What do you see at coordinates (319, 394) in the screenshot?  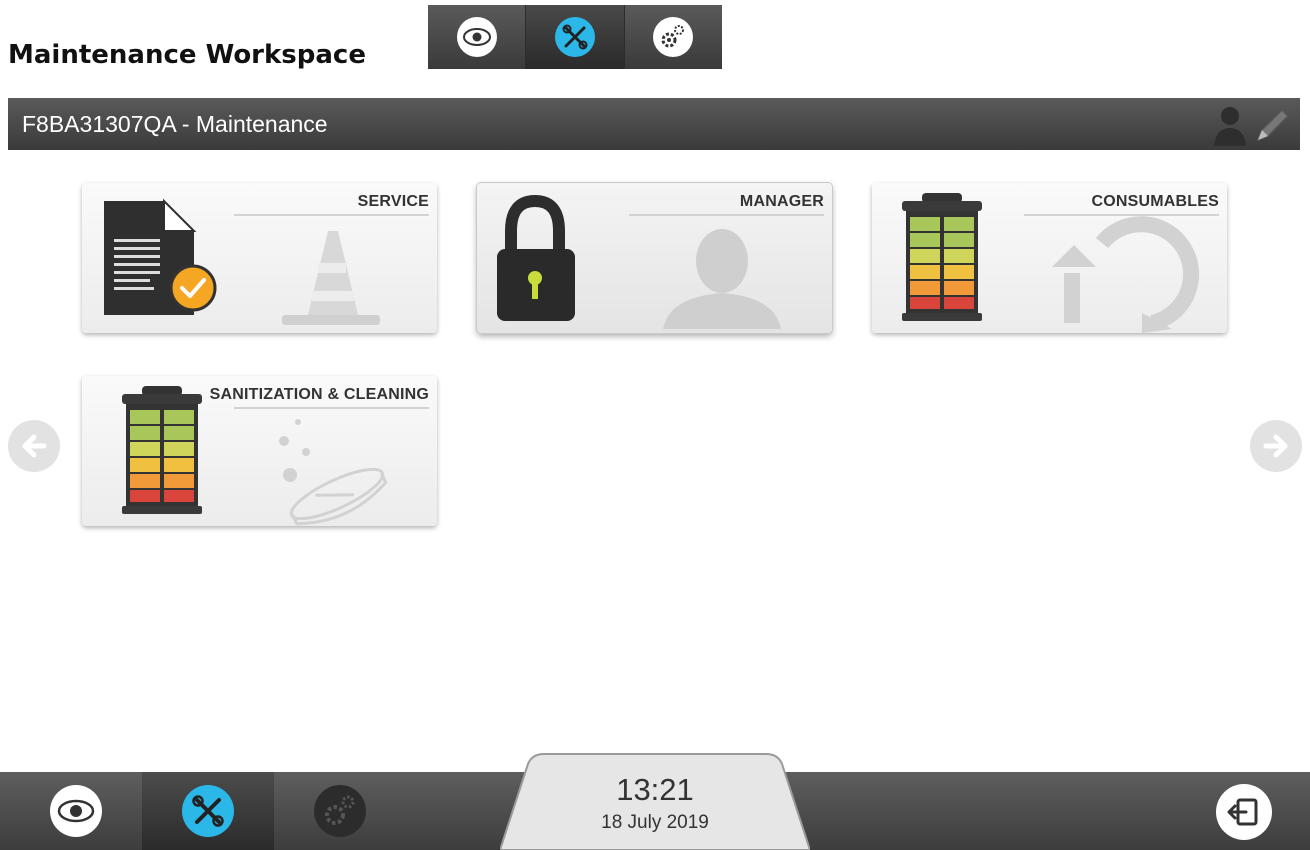 I see `tile-label: SANITIZATION & CLEANING` at bounding box center [319, 394].